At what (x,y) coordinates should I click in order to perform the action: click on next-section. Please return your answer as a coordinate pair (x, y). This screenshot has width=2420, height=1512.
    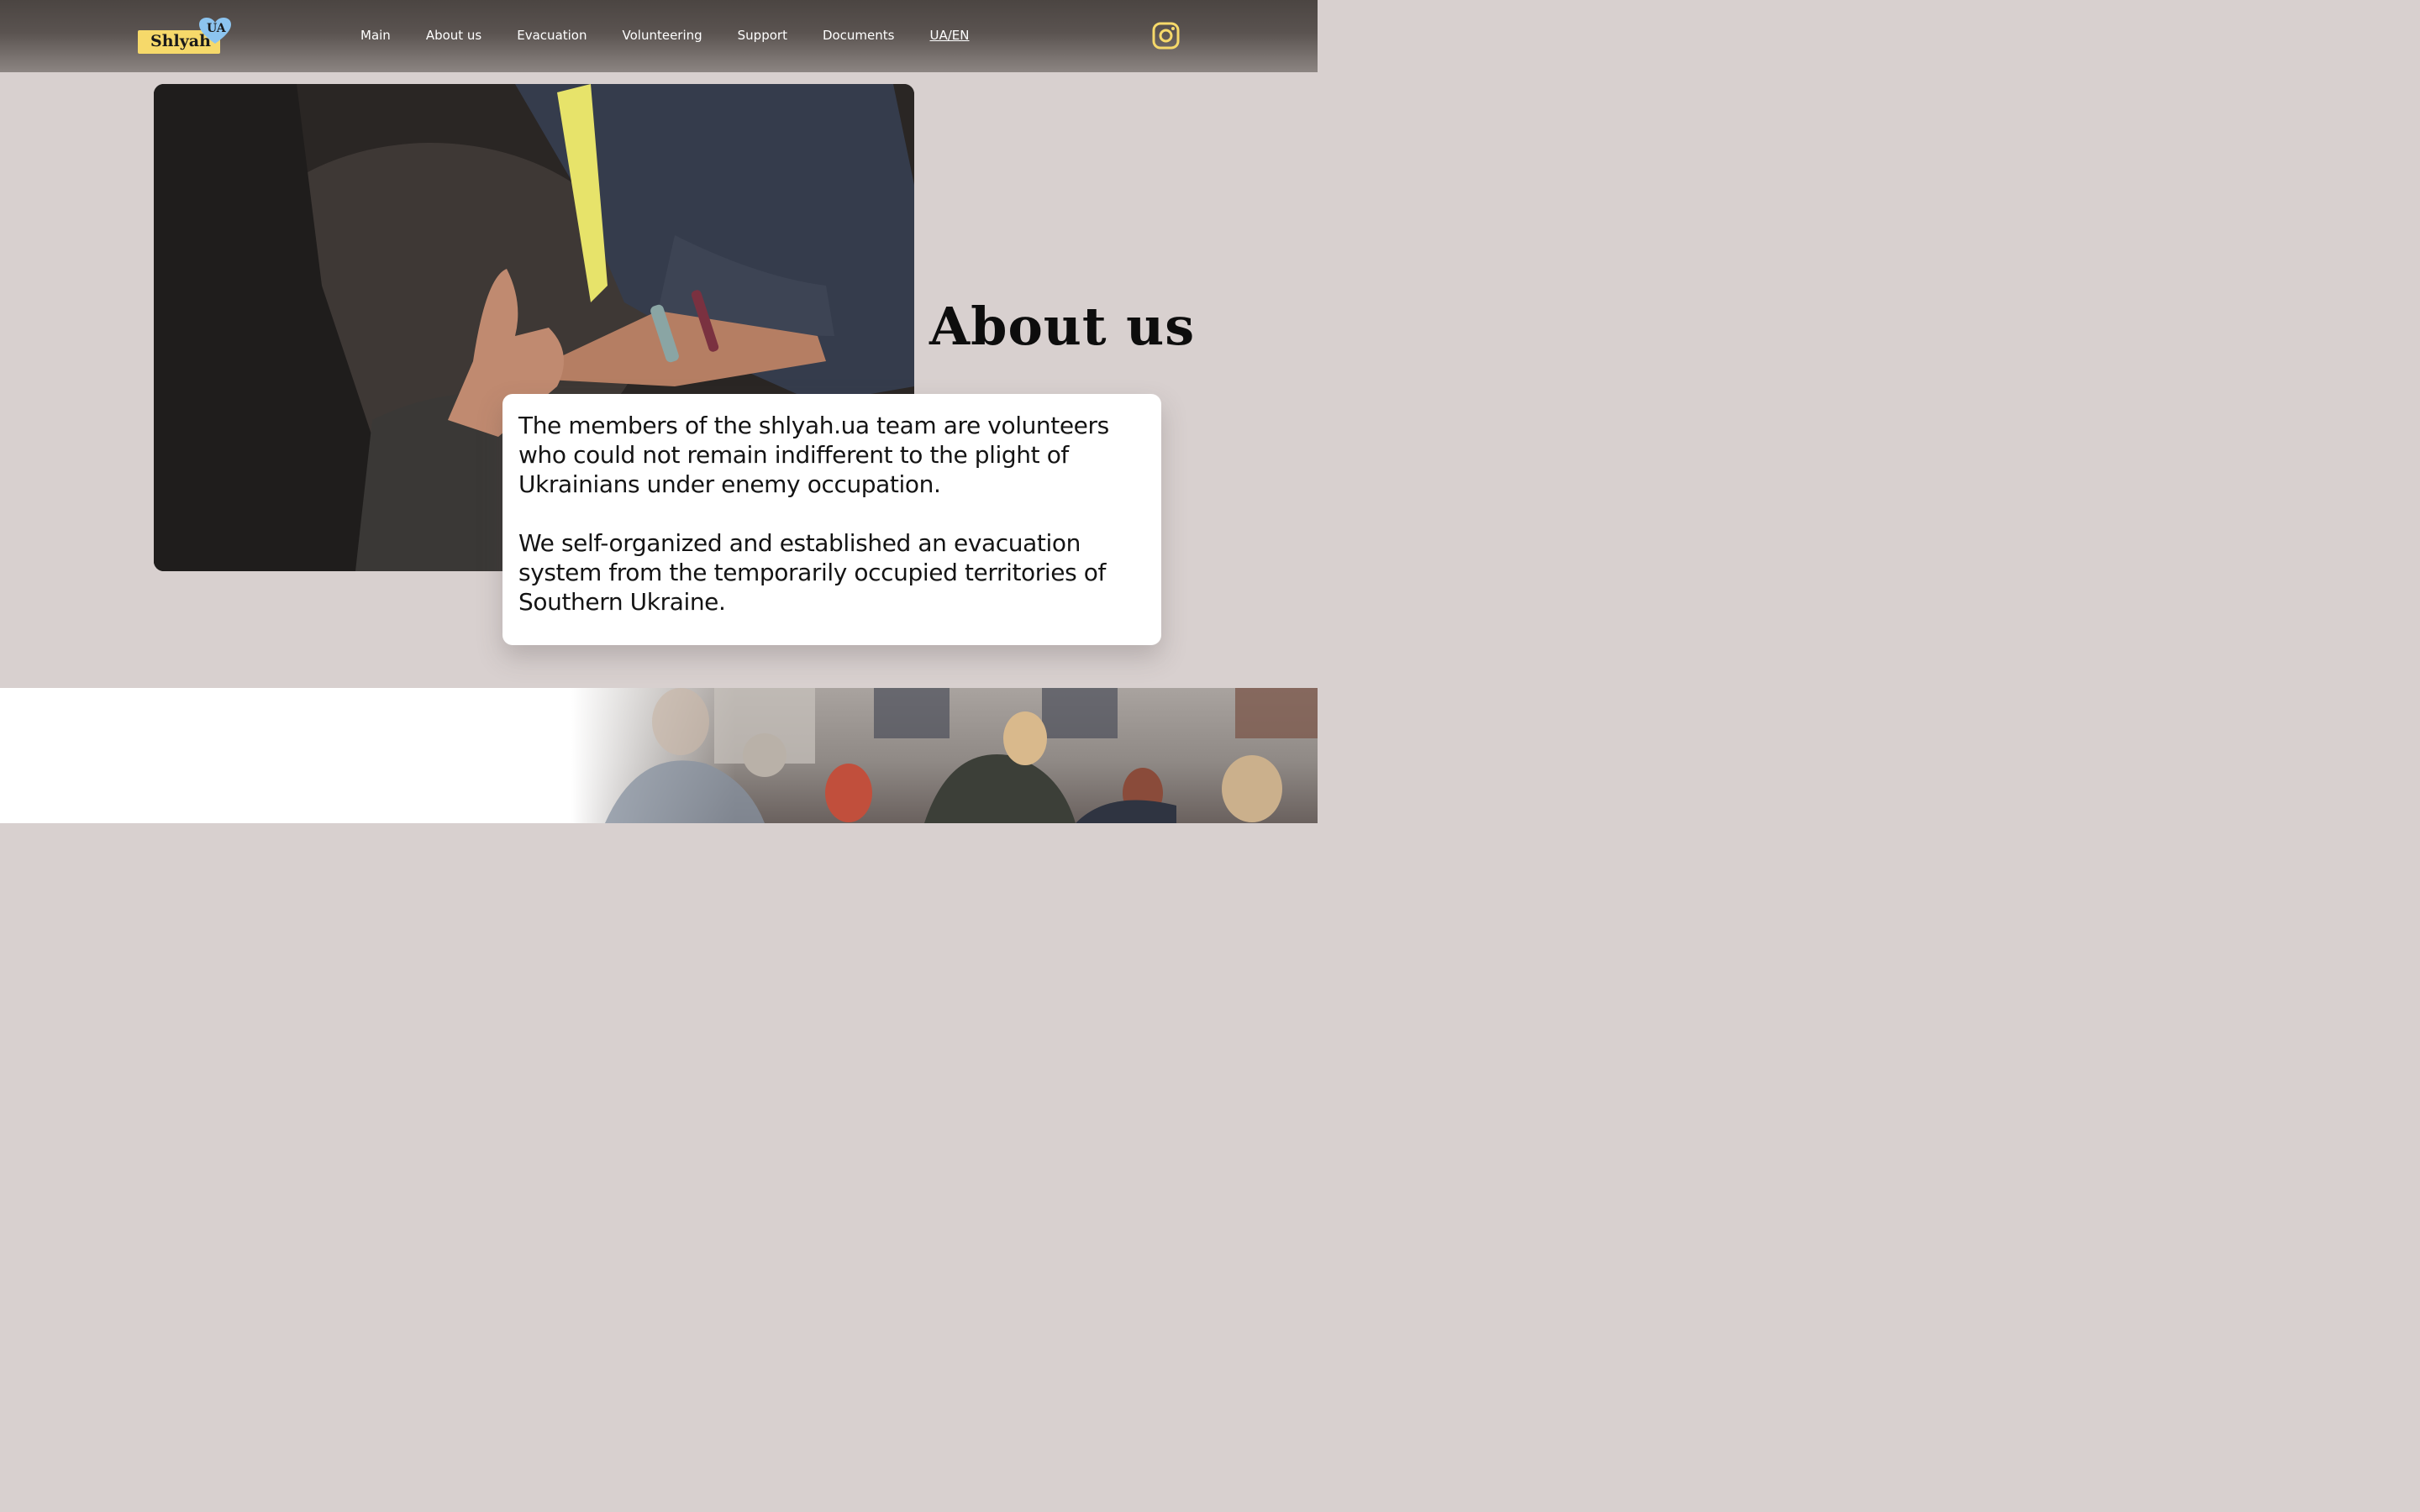
    Looking at the image, I should click on (659, 755).